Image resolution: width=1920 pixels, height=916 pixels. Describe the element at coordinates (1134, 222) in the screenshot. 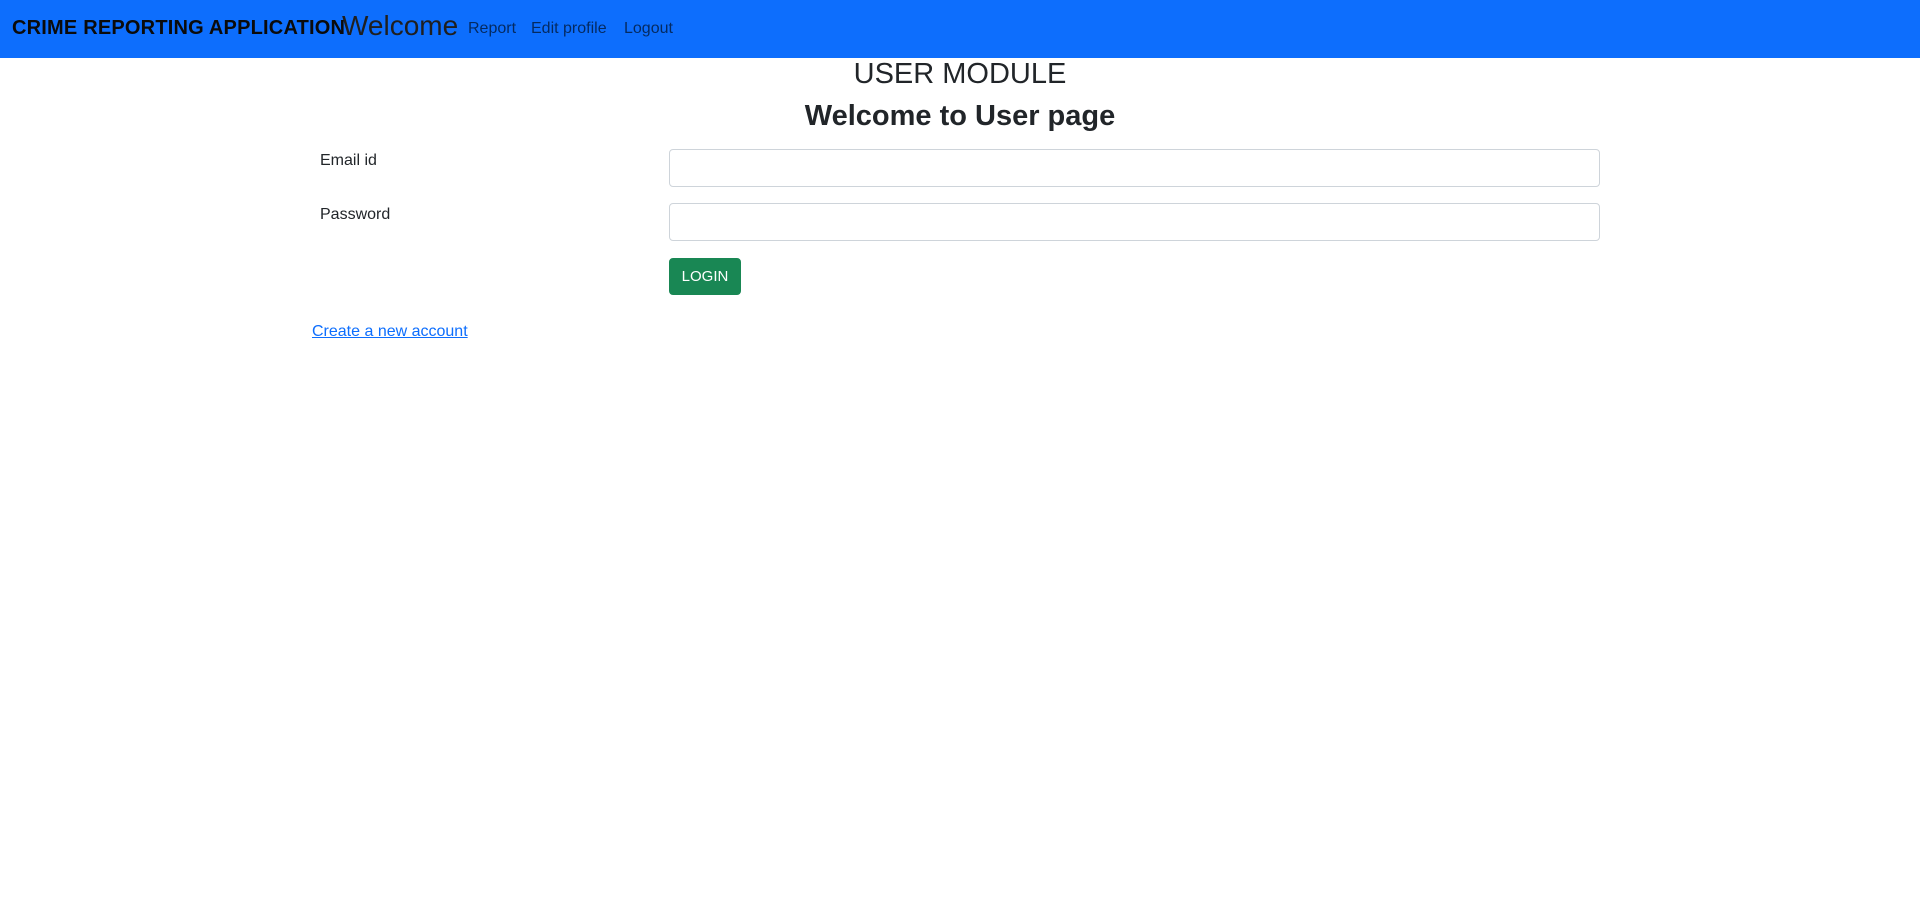

I see `password-field` at that location.